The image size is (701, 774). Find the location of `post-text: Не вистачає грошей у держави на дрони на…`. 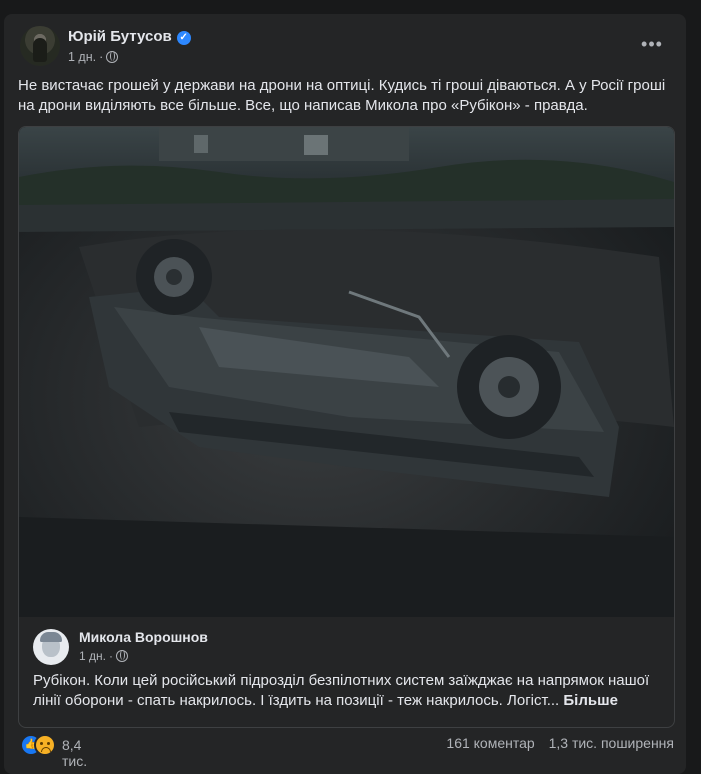

post-text: Не вистачає грошей у держави на дрони на… is located at coordinates (342, 95).